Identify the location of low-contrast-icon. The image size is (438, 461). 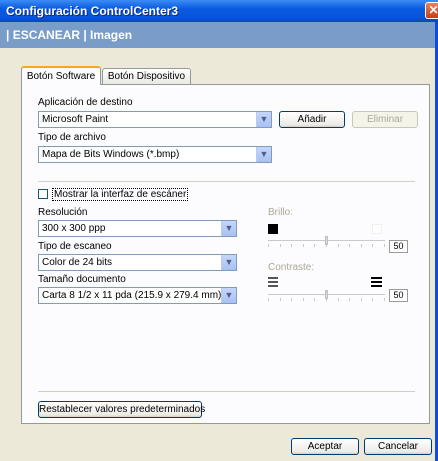
(273, 282).